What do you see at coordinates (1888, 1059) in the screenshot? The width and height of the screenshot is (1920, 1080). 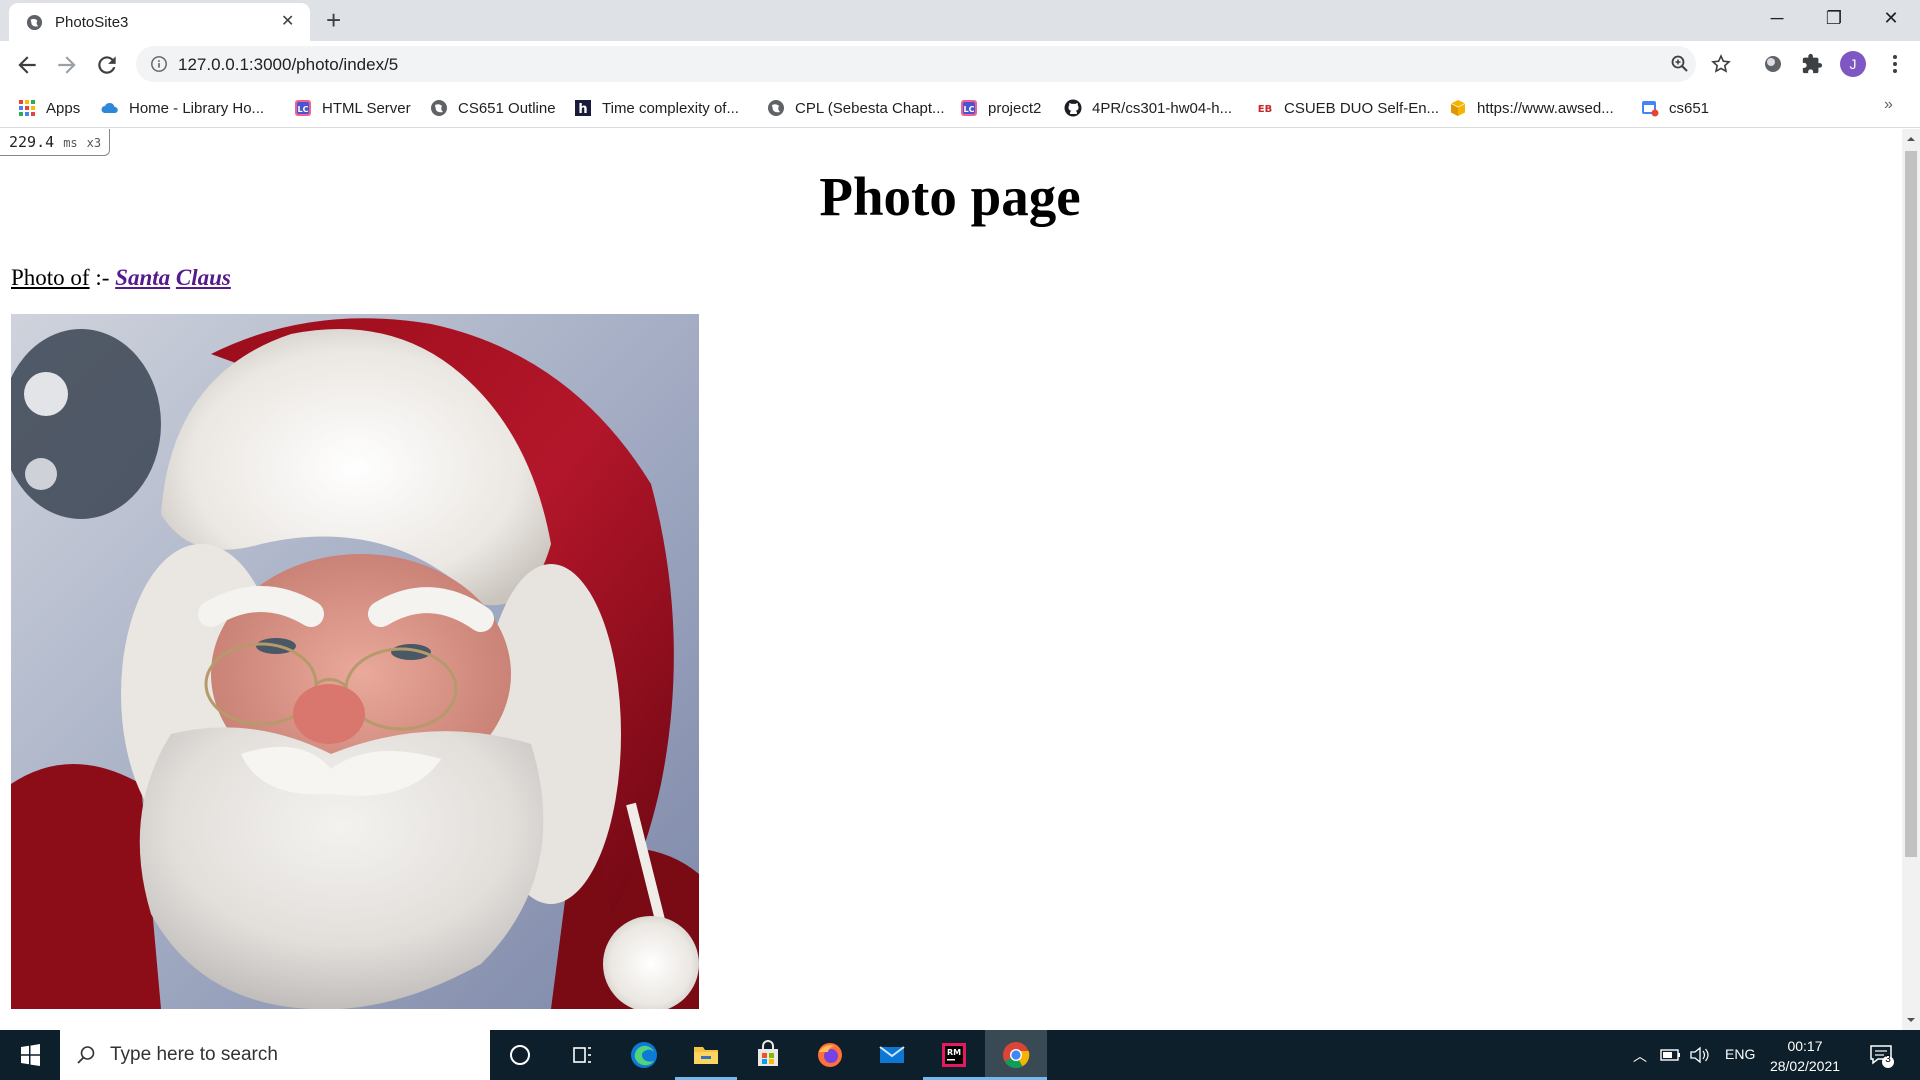 I see `notification-count: 3` at bounding box center [1888, 1059].